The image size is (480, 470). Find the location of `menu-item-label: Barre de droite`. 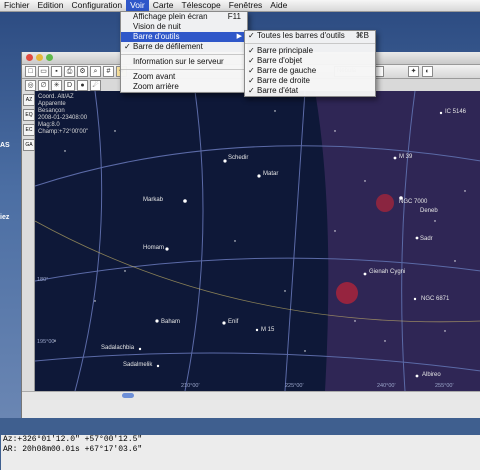

menu-item-label: Barre de droite is located at coordinates (283, 80).